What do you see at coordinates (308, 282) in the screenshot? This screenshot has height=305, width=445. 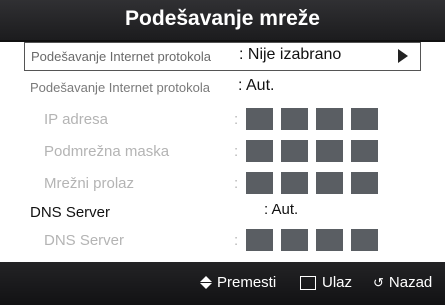 I see `enter-icon` at bounding box center [308, 282].